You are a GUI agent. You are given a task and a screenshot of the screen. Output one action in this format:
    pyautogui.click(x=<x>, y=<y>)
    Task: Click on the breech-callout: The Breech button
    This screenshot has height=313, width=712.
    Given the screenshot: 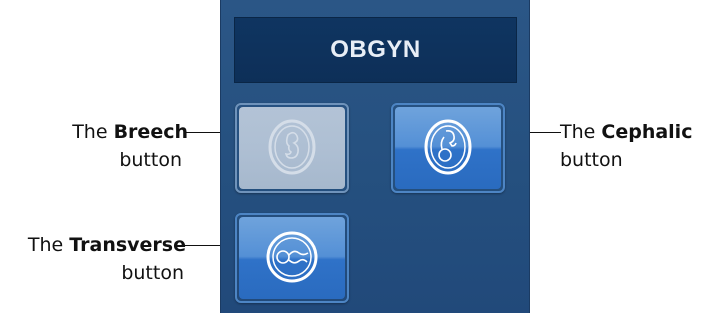 What is the action you would take?
    pyautogui.click(x=104, y=146)
    